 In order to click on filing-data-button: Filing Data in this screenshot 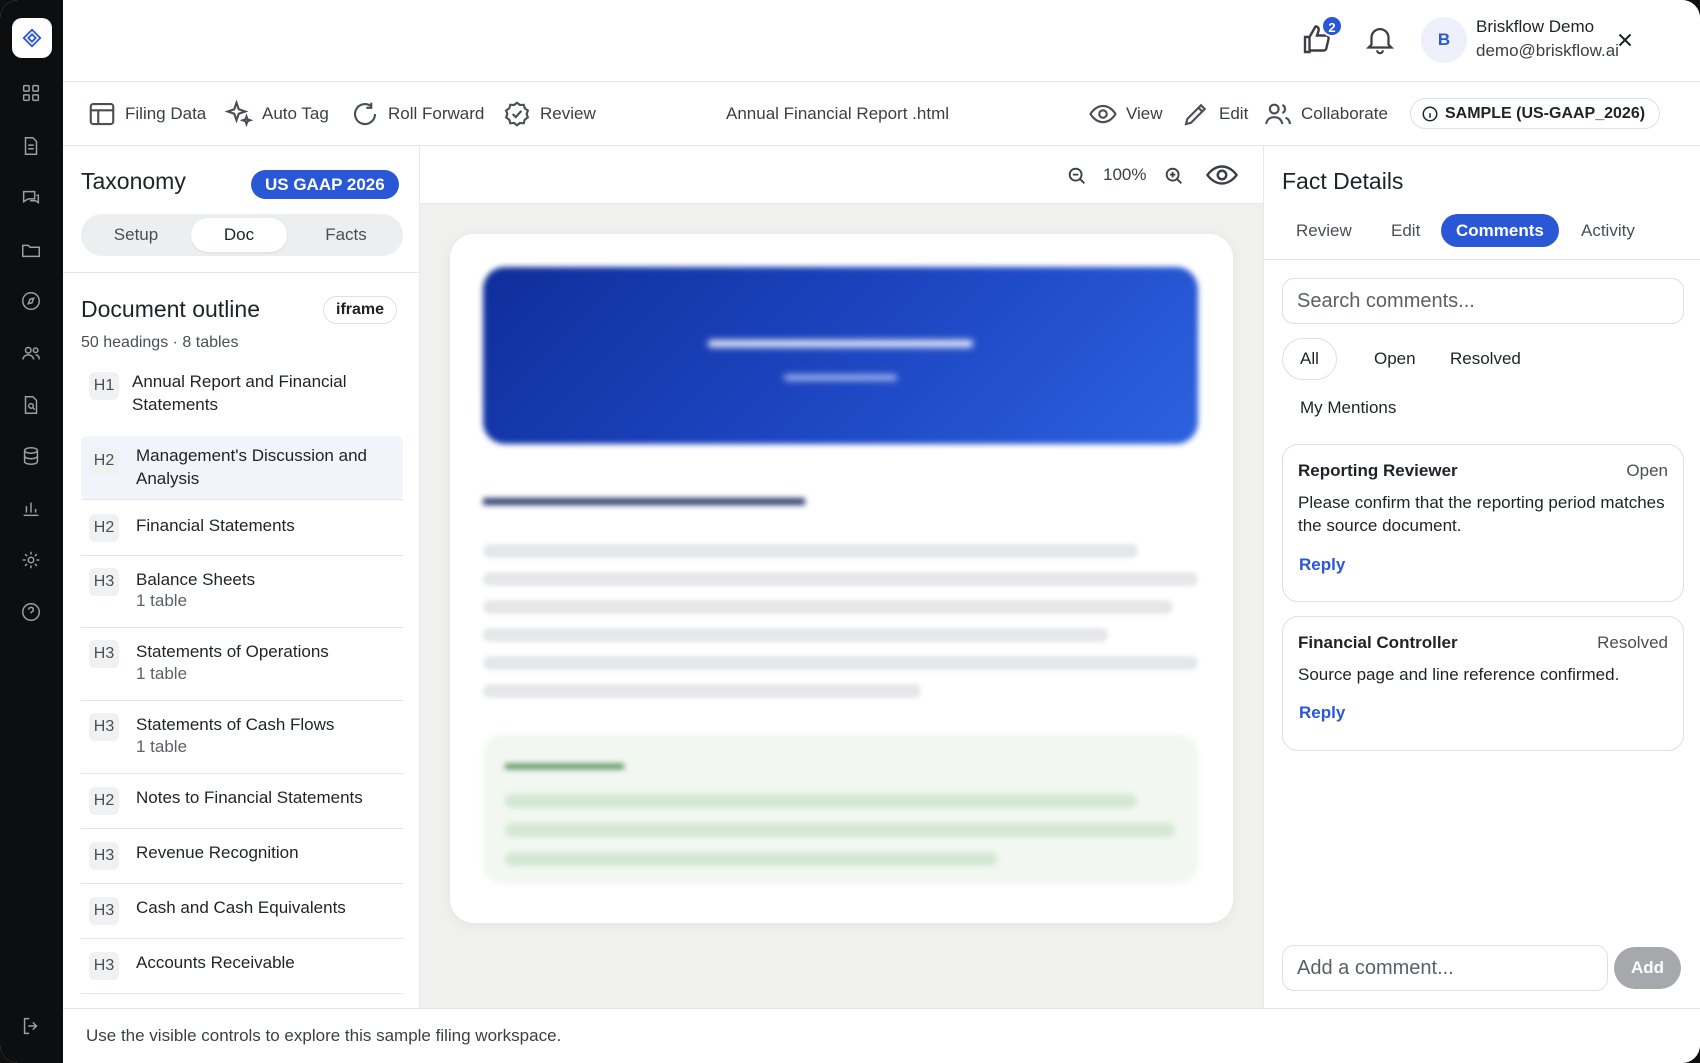, I will do `click(146, 114)`.